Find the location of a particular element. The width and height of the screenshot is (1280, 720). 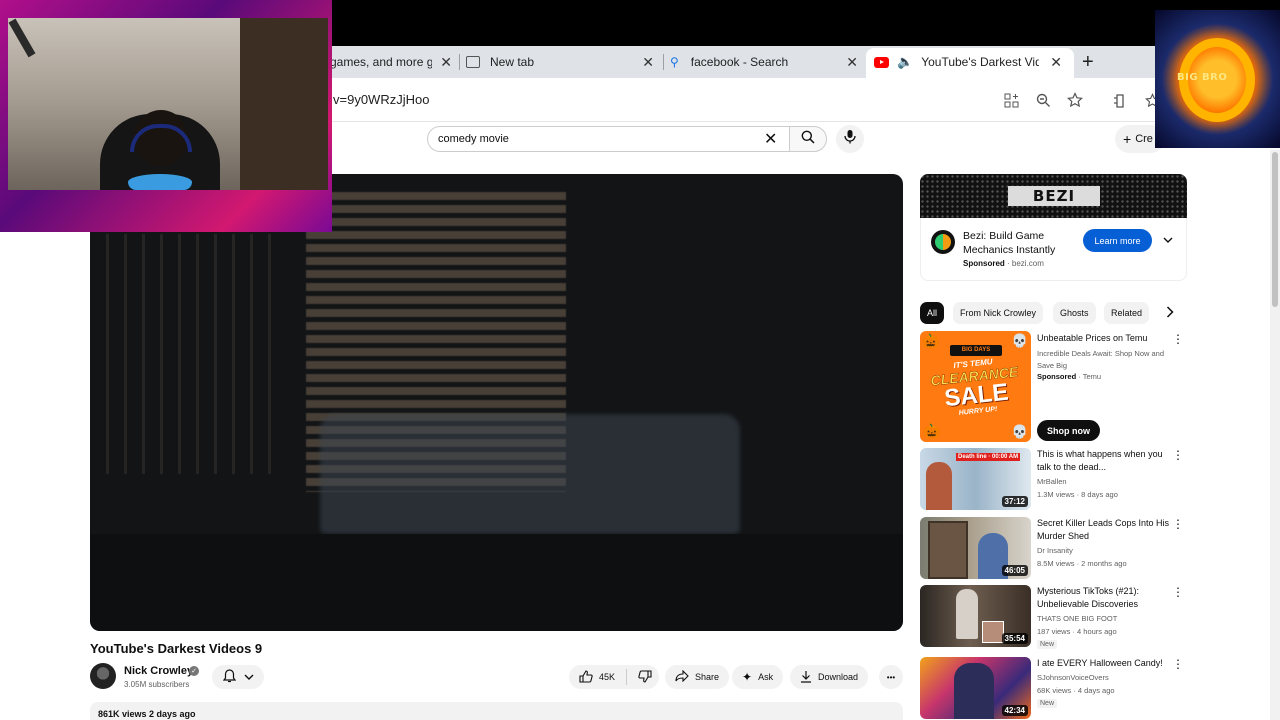

share-label: Share is located at coordinates (707, 677).